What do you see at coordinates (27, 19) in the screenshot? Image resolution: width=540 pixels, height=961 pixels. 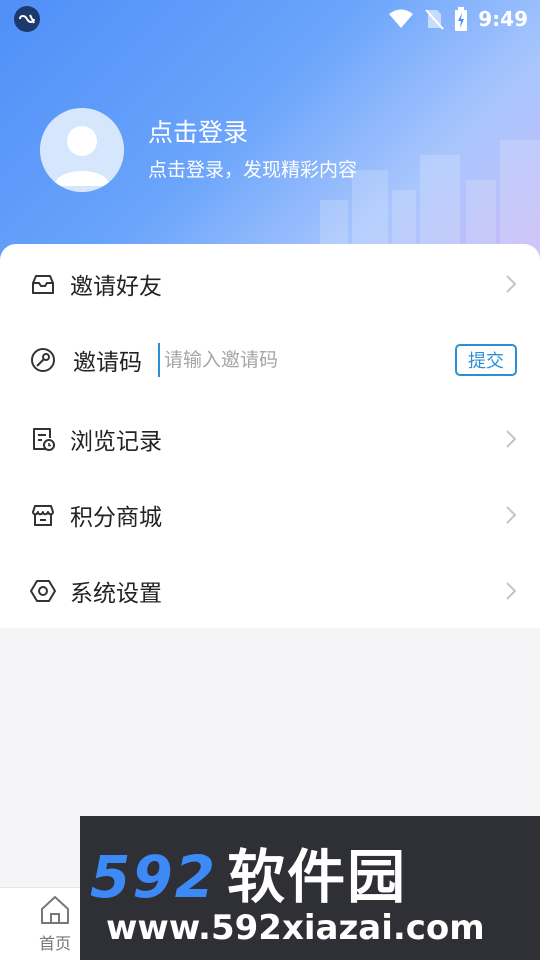 I see `app-badge-icon` at bounding box center [27, 19].